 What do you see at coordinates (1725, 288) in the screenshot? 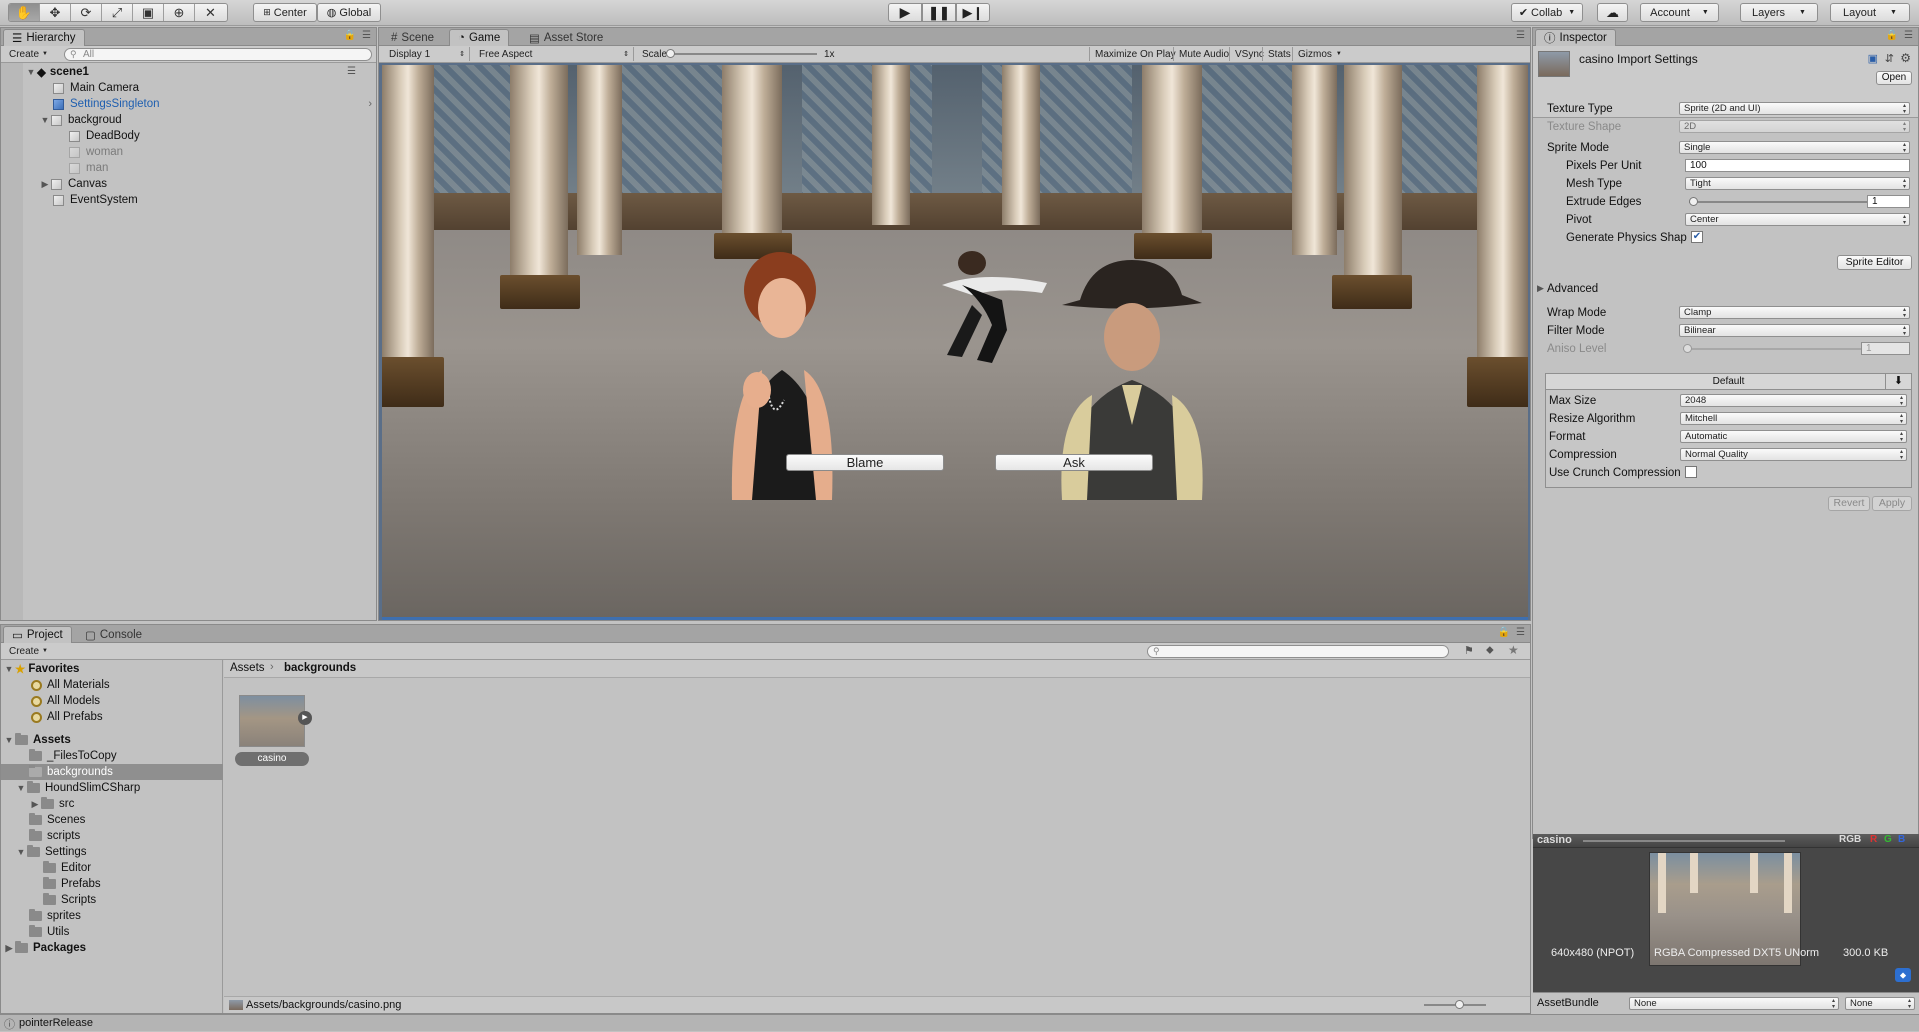
I see `advanced-foldout: ▶ Advanced` at bounding box center [1725, 288].